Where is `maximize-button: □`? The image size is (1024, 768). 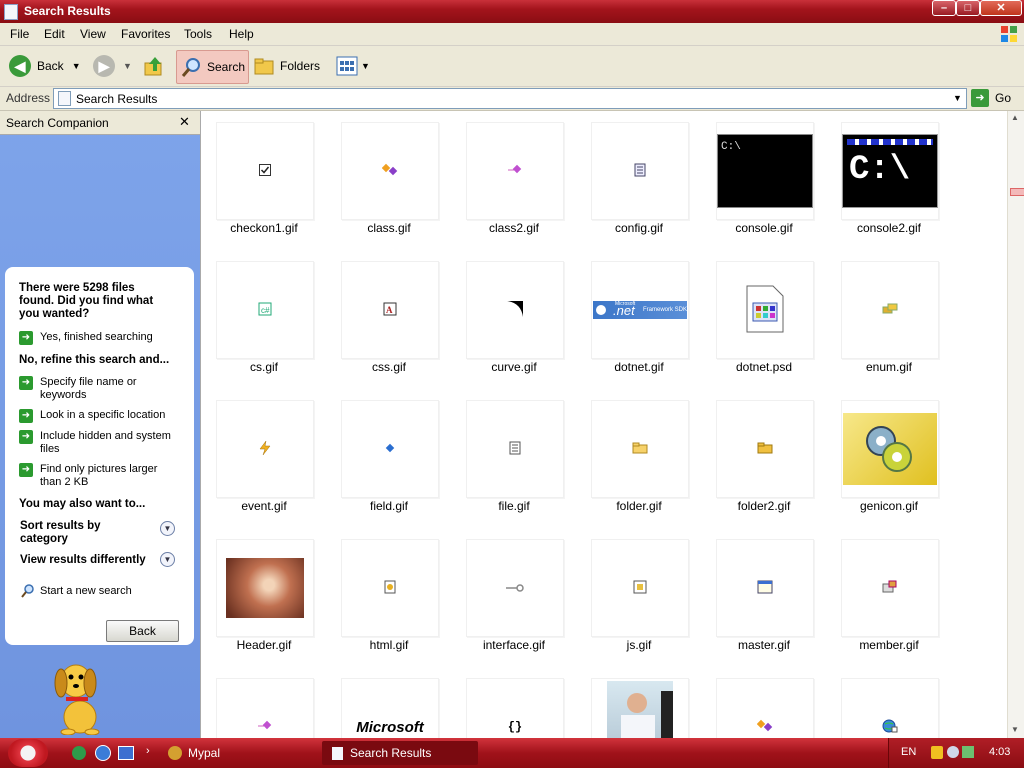
maximize-button: □ is located at coordinates (968, 8).